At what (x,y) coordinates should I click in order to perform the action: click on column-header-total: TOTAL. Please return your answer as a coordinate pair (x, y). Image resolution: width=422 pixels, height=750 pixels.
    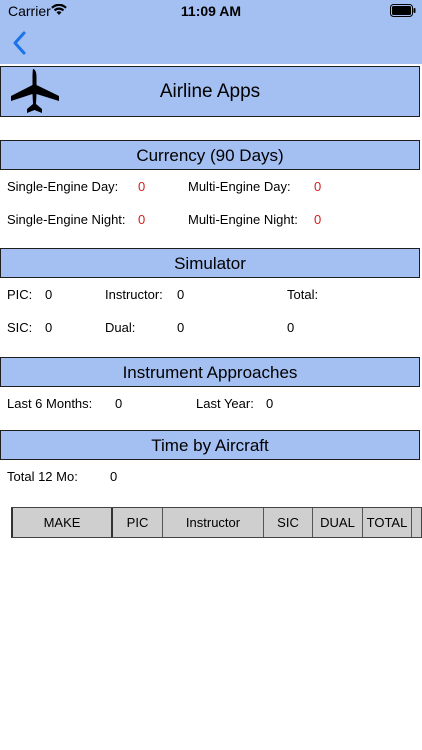
    Looking at the image, I should click on (387, 522).